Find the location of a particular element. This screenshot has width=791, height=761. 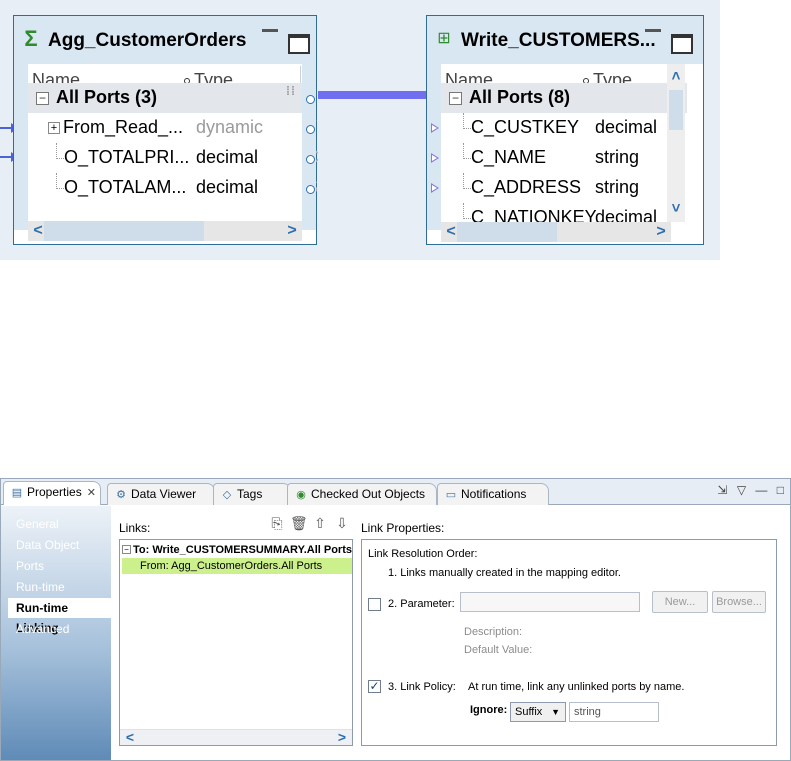

nav-item-data-object: Data Object is located at coordinates (59, 545).